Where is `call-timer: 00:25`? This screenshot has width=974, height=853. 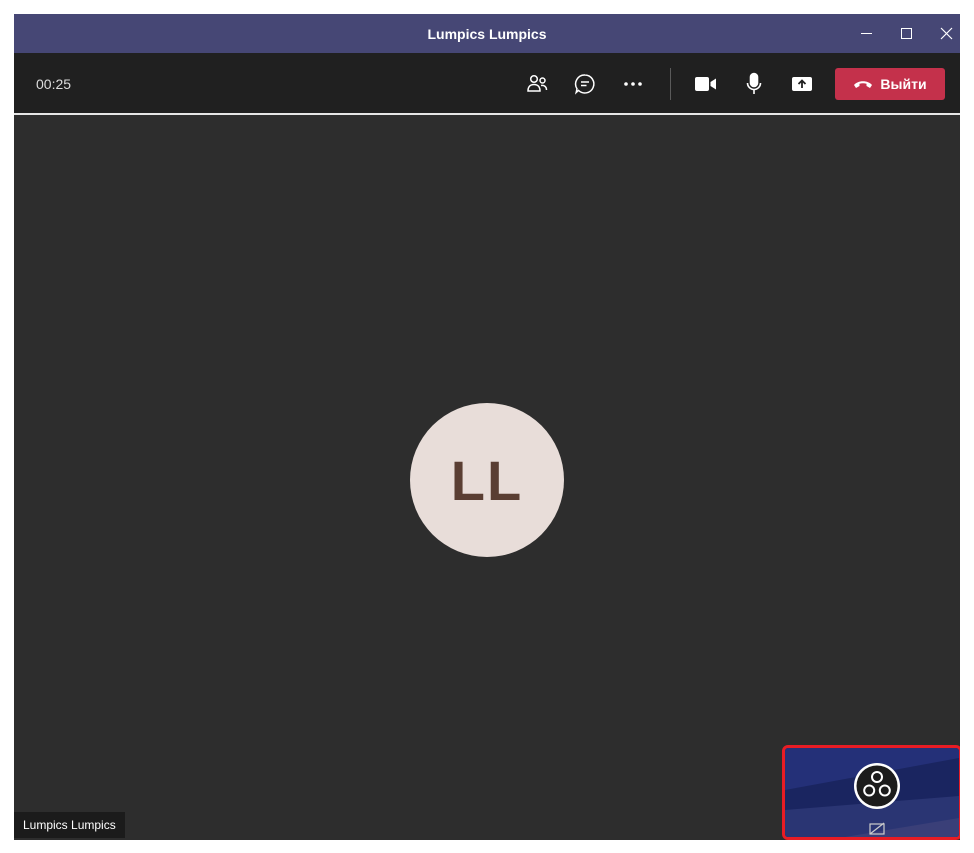
call-timer: 00:25 is located at coordinates (54, 84).